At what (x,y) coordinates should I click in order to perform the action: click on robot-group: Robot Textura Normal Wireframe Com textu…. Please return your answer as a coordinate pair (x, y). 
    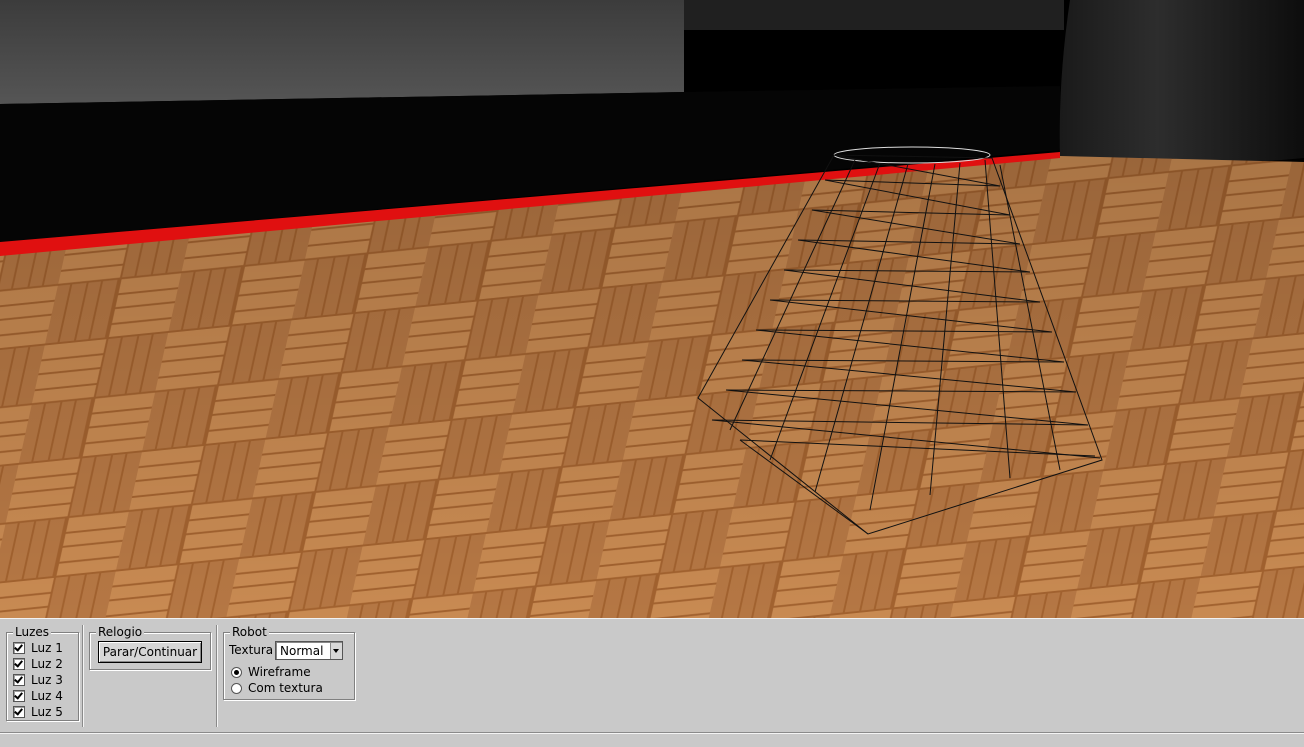
    Looking at the image, I should click on (289, 662).